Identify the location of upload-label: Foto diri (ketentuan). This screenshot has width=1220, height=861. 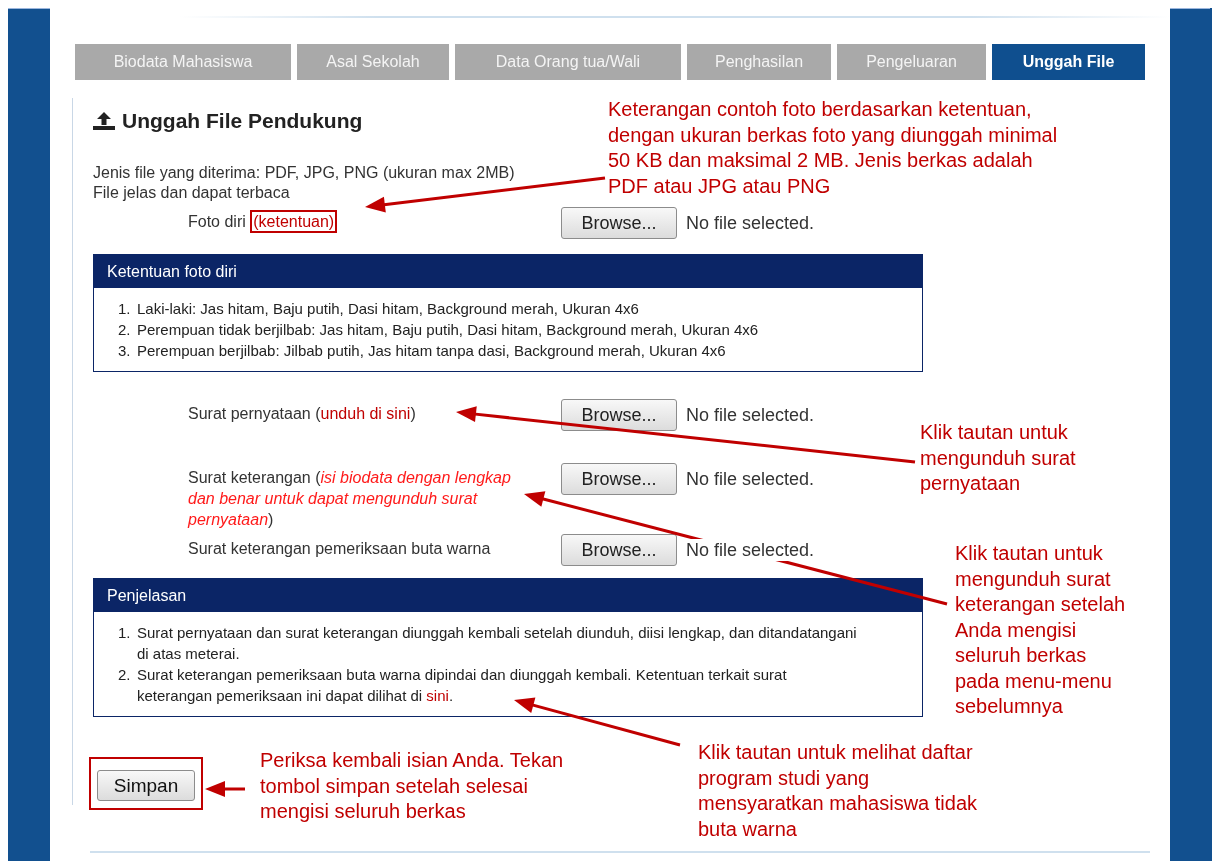
(374, 223).